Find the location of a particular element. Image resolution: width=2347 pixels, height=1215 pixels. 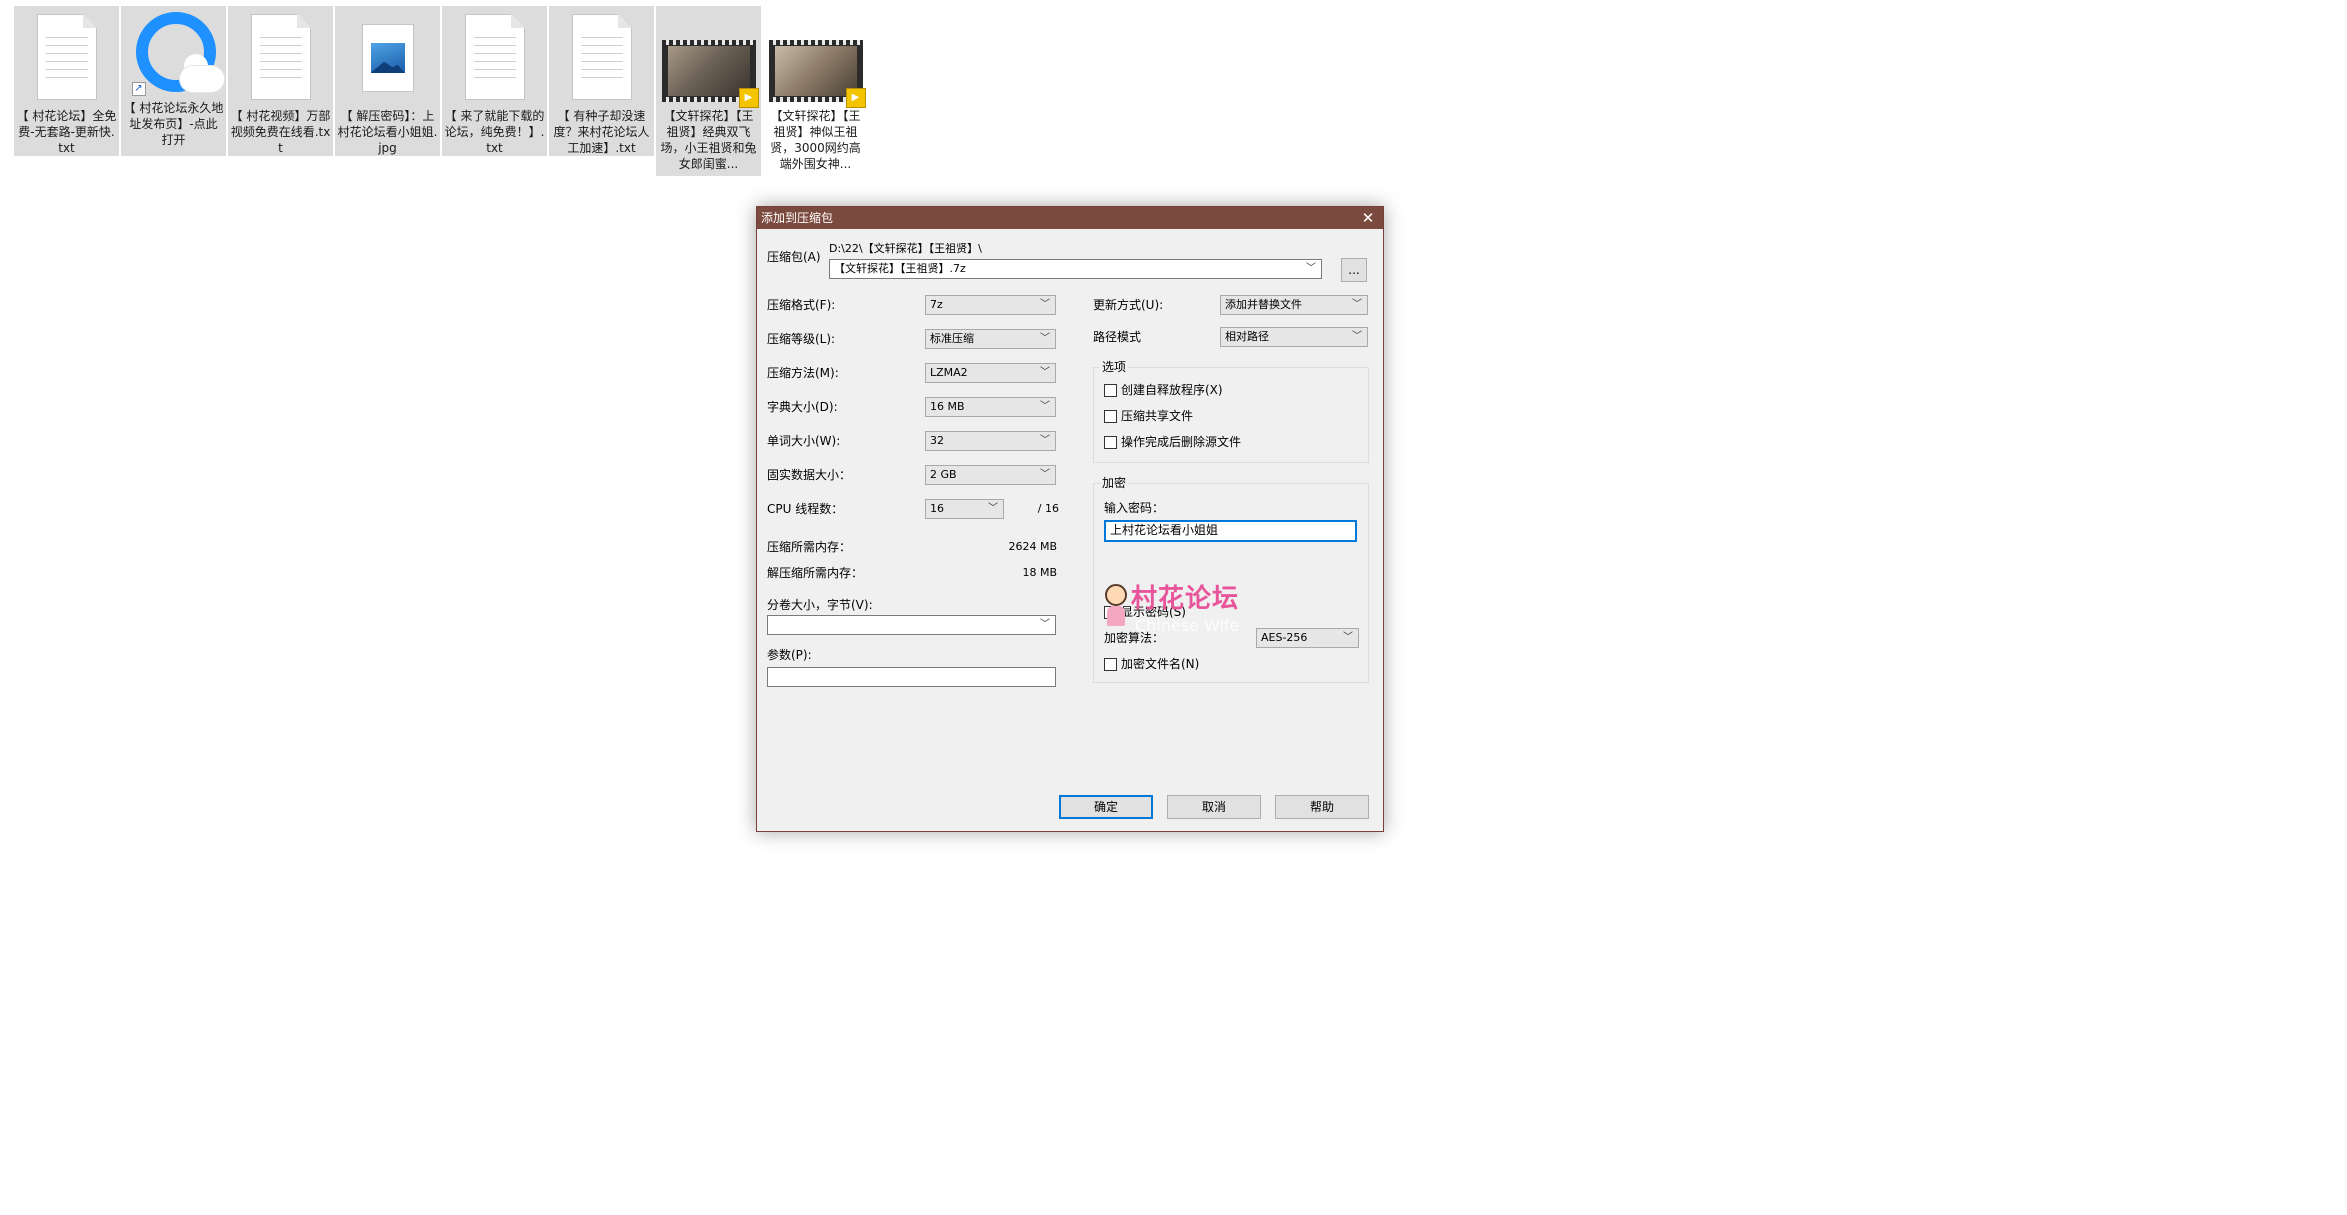

password-input: 上村花论坛看小姐姐 is located at coordinates (1230, 531).